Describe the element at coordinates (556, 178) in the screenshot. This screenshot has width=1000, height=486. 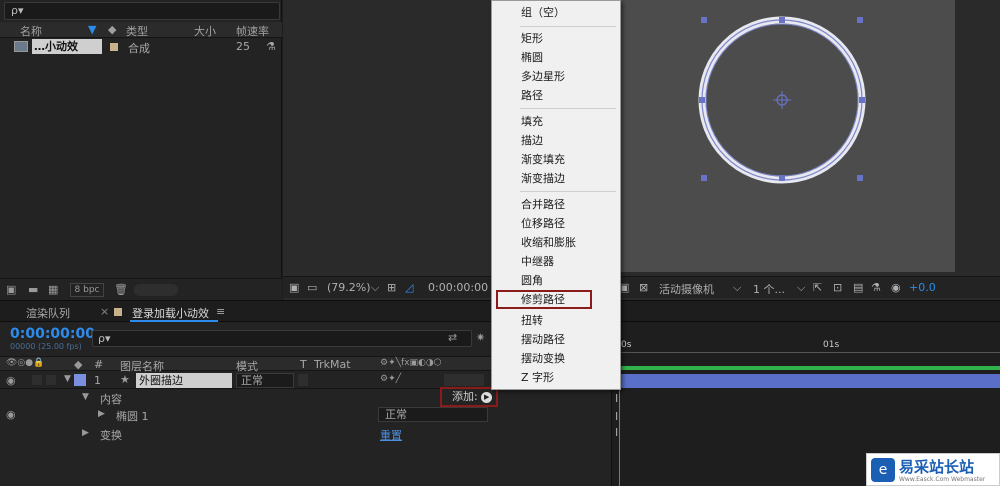
I see `menu-item-gradient-stroke: 渐变描边` at that location.